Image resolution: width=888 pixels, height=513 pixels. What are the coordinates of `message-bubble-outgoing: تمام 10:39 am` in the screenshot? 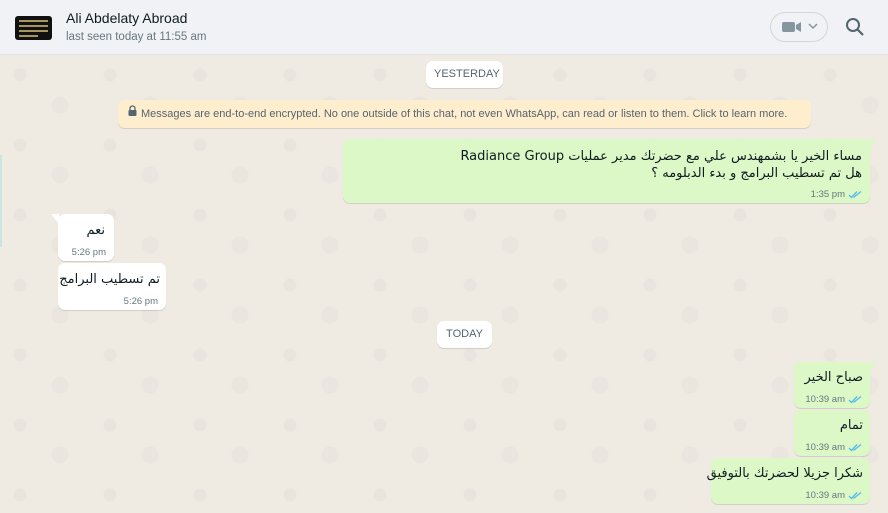 It's located at (832, 433).